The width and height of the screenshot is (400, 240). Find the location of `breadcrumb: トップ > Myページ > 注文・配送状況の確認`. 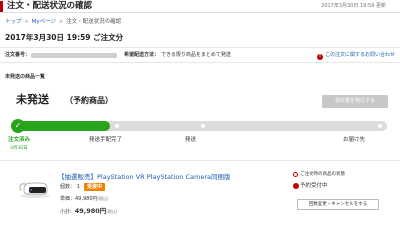

breadcrumb: トップ > Myページ > 注文・配送状況の確認 is located at coordinates (63, 22).